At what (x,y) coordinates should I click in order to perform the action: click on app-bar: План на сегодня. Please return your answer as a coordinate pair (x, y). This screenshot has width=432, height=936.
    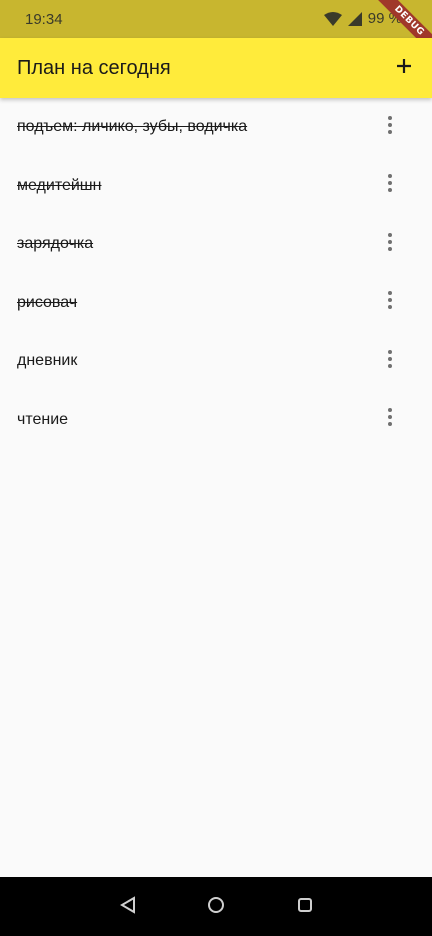
    Looking at the image, I should click on (216, 68).